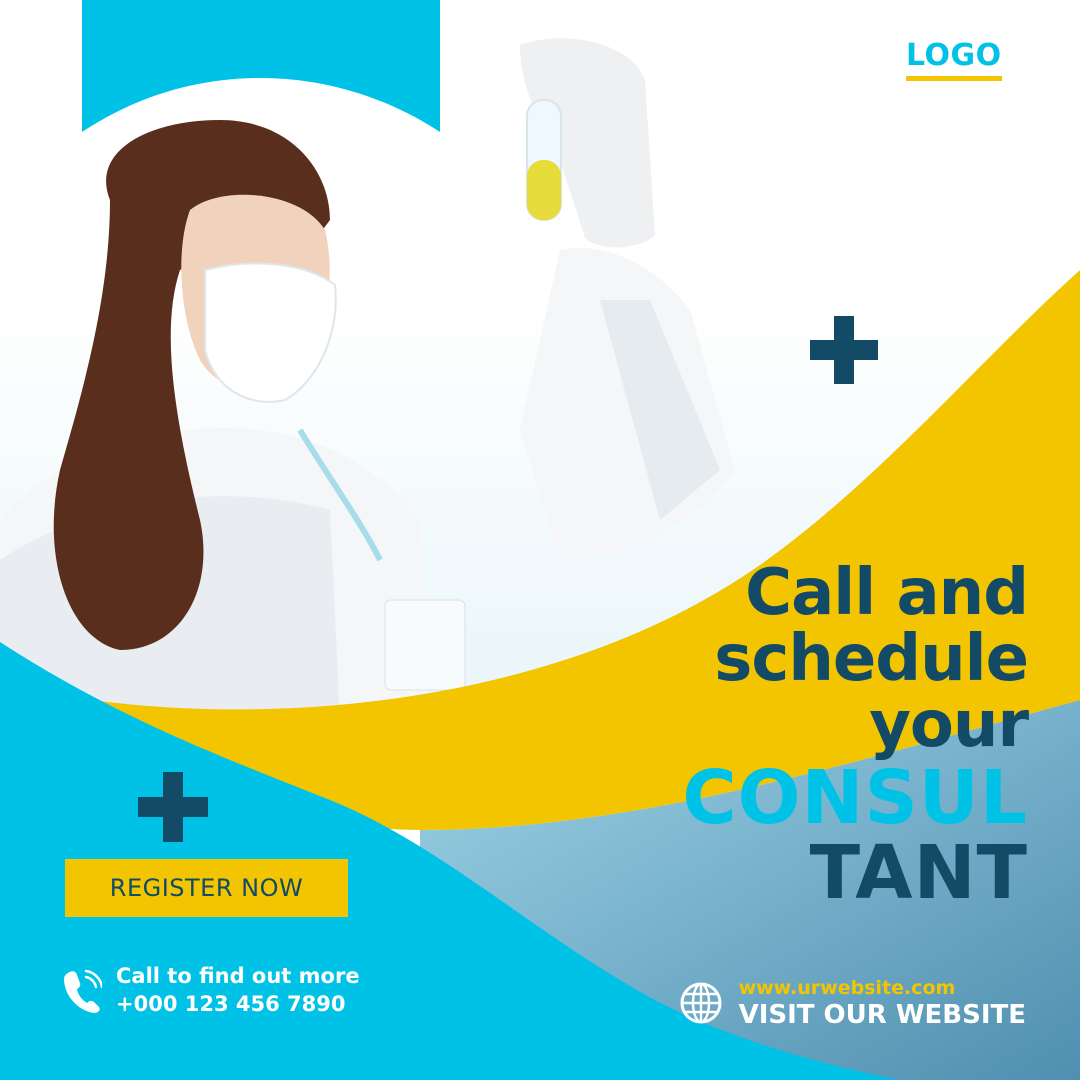 The height and width of the screenshot is (1080, 1080). I want to click on top-cyan-tab, so click(261, 66).